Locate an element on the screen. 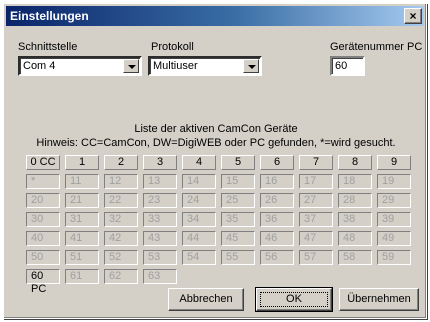  device-cell: 52 is located at coordinates (121, 257).